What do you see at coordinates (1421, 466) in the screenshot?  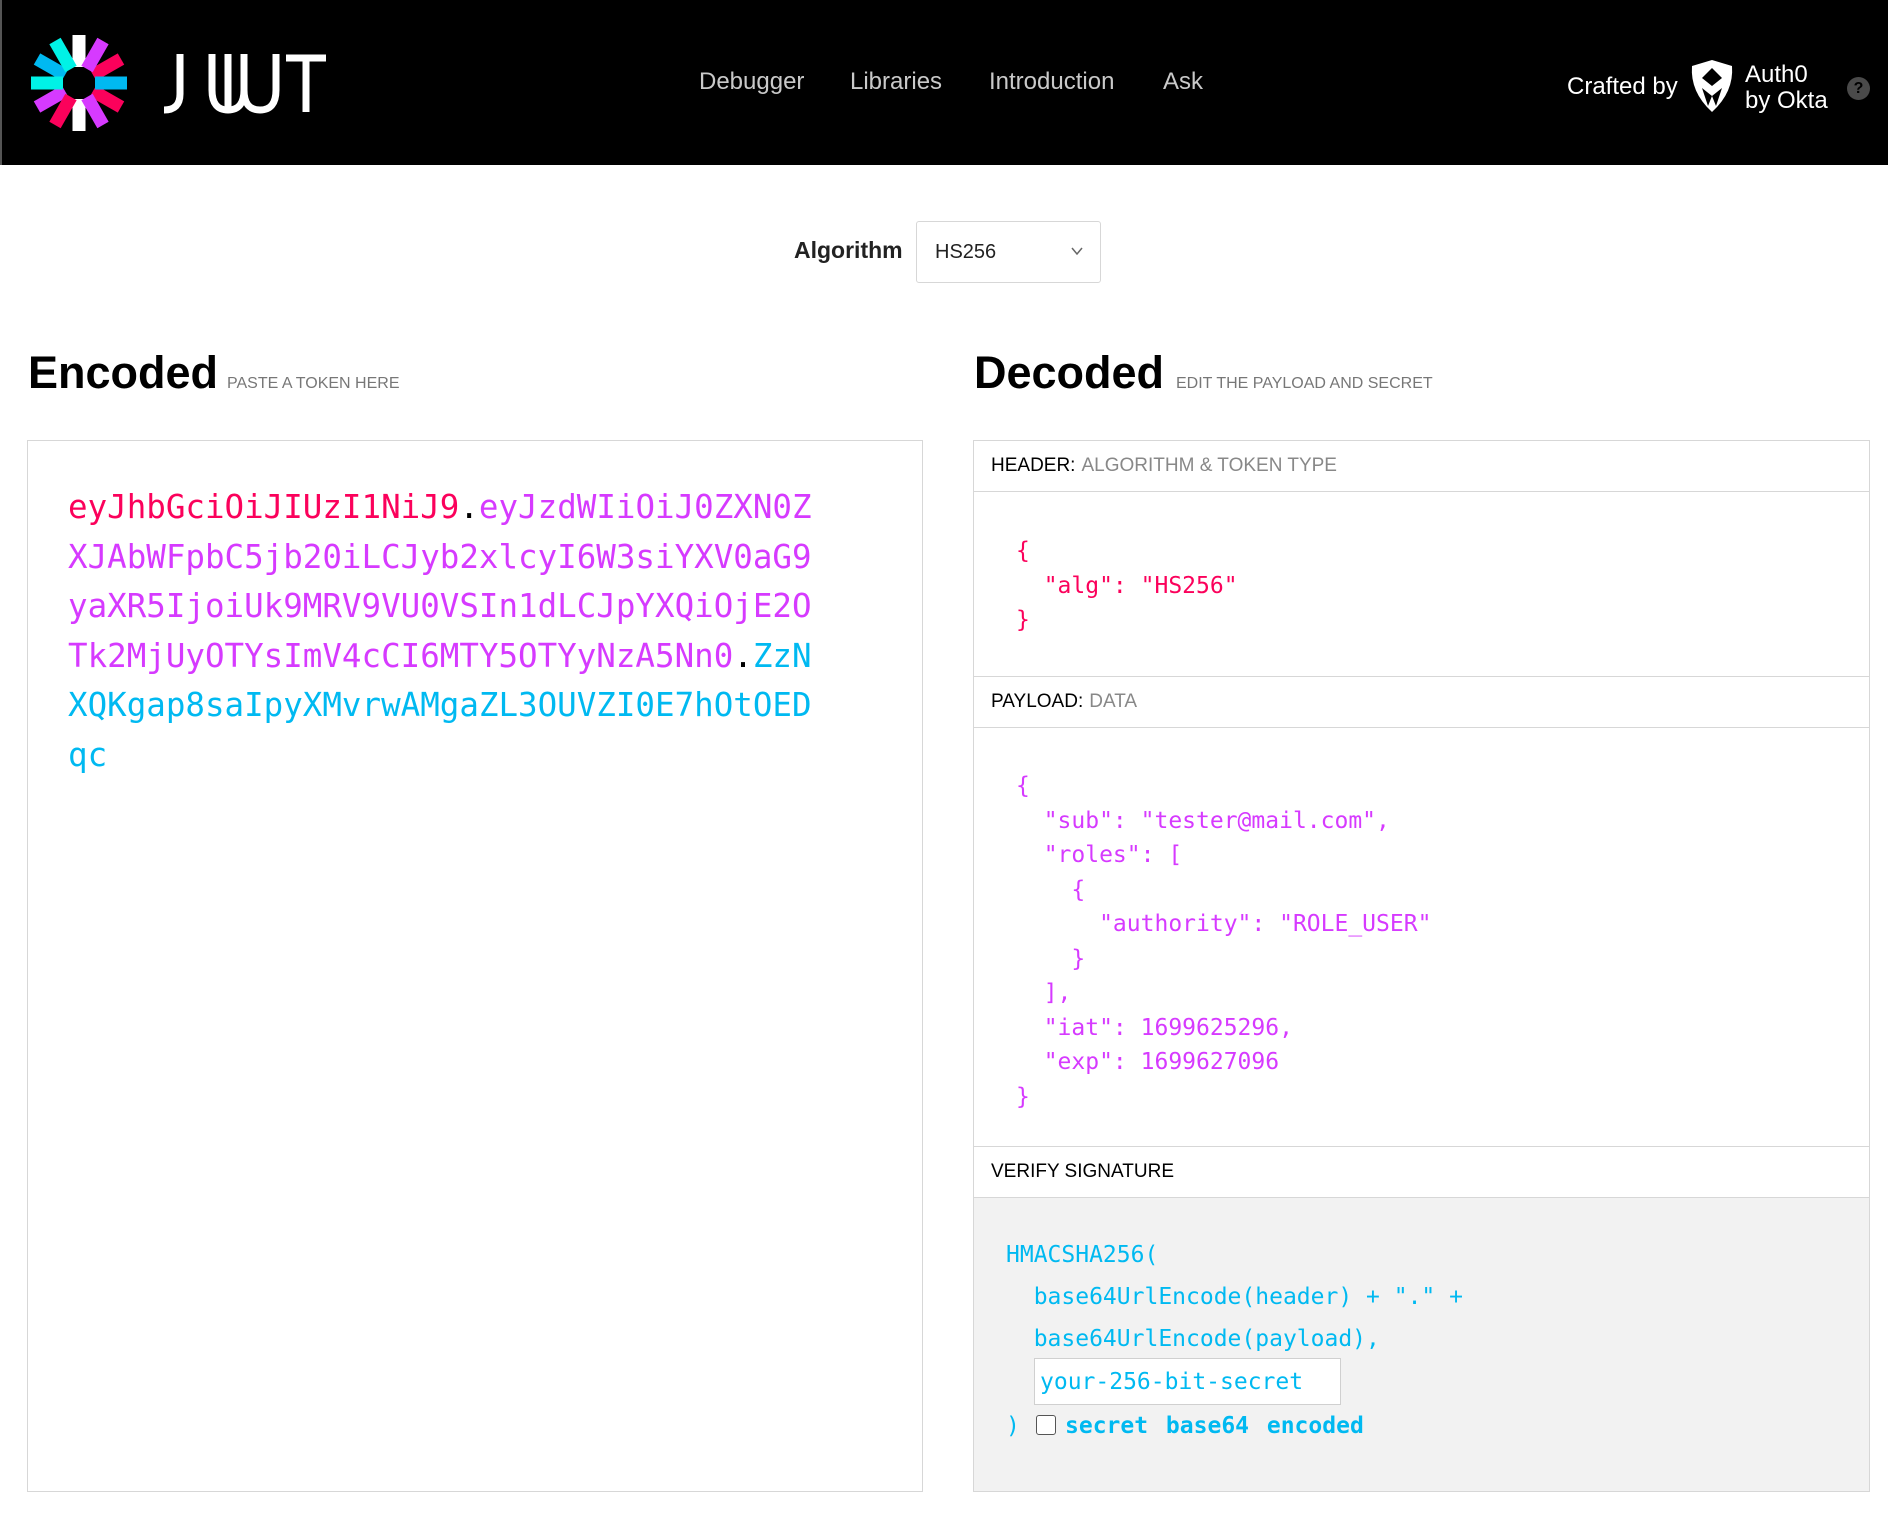 I see `header-section-heading: HEADER: ALGORITHM & TOKEN TYPE` at bounding box center [1421, 466].